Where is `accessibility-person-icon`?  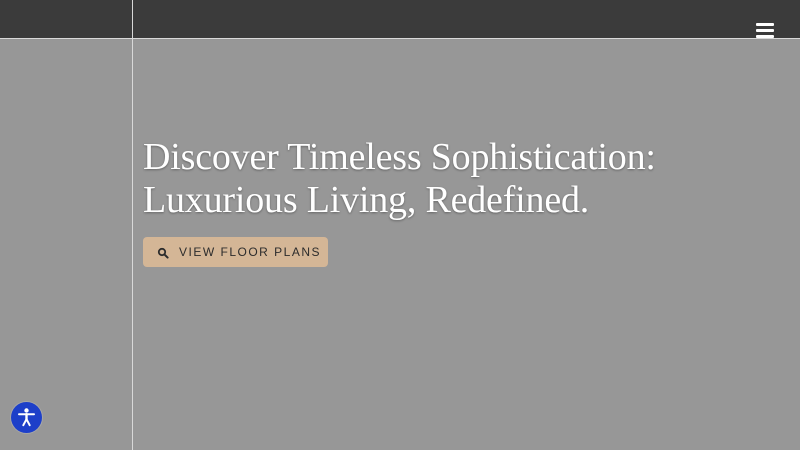 accessibility-person-icon is located at coordinates (26, 417).